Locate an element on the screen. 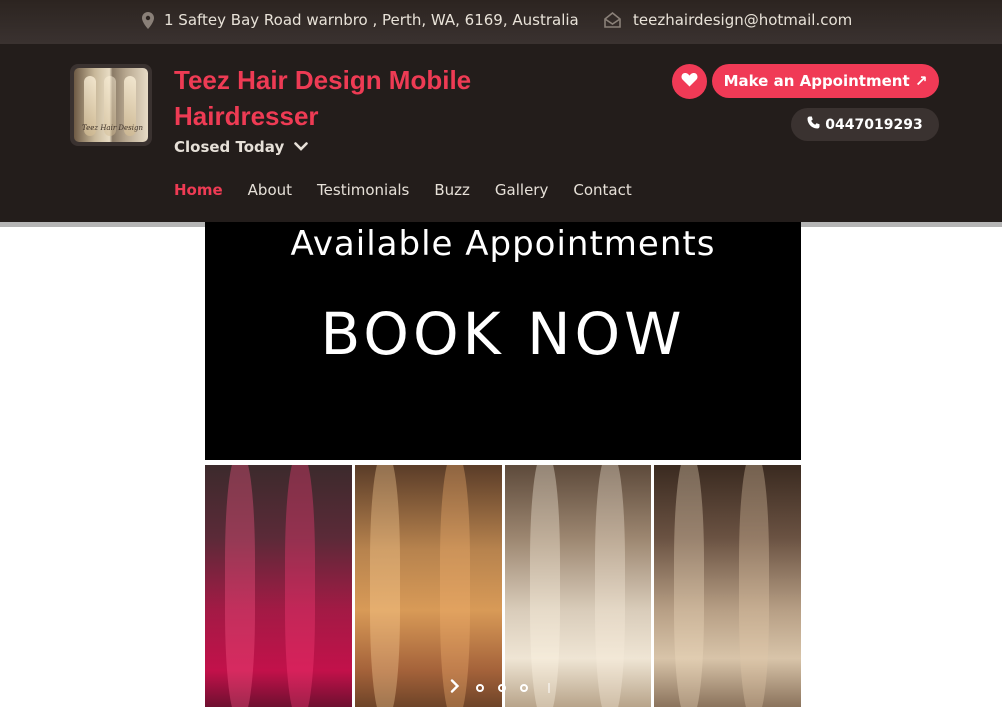 This screenshot has width=1002, height=707. make-appointment-button: Make an Appointment ↗ is located at coordinates (825, 81).